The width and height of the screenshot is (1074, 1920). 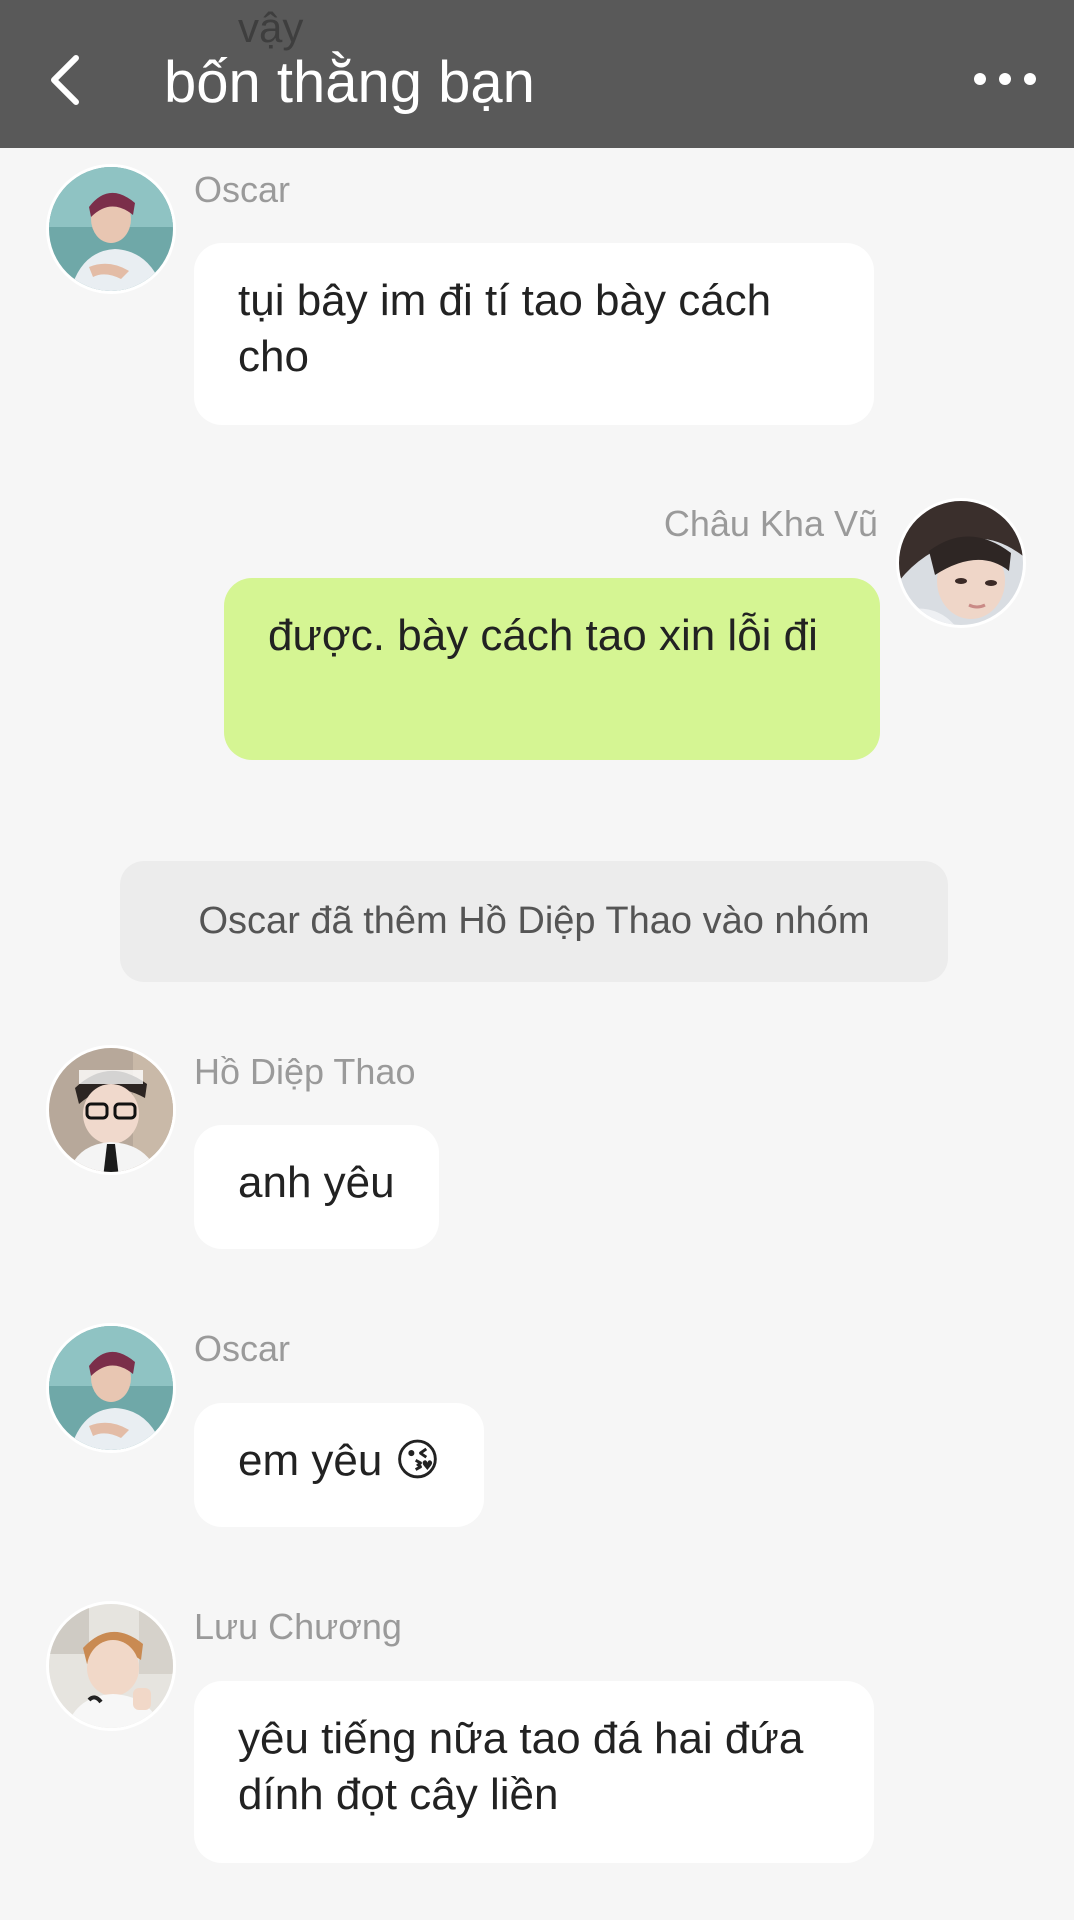 I want to click on more-horizontal-icon, so click(x=1005, y=79).